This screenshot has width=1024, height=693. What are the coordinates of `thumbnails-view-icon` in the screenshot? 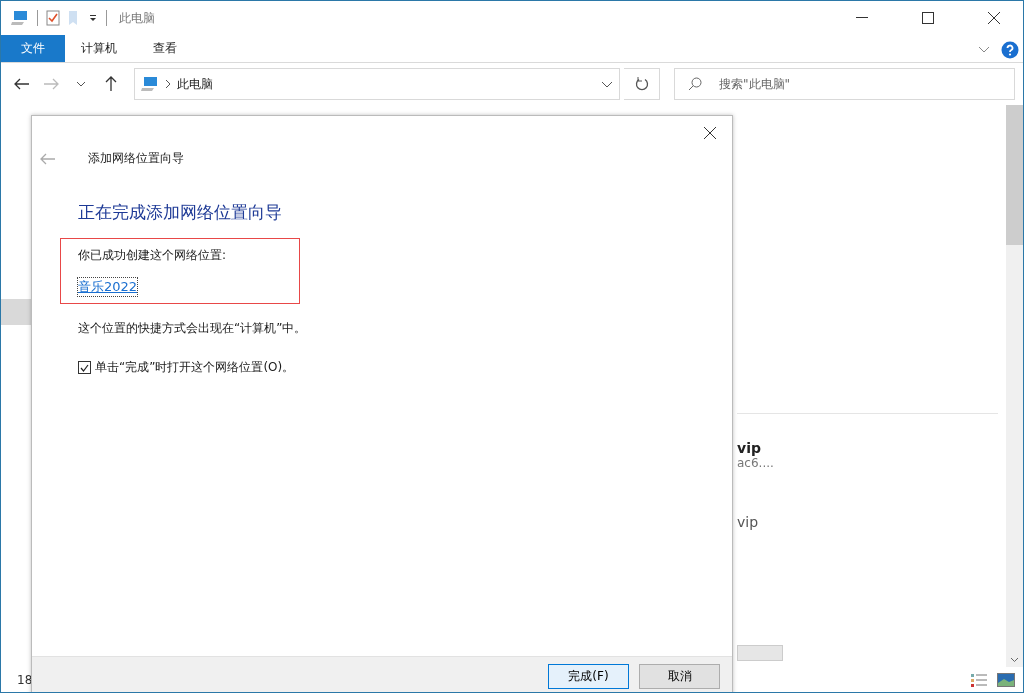 It's located at (1006, 679).